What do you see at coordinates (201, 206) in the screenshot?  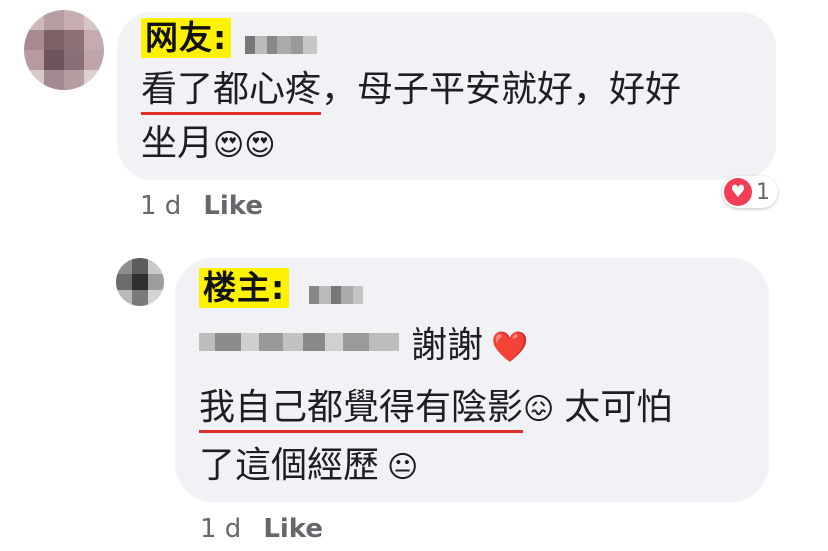 I see `comment-meta: 1 d Like` at bounding box center [201, 206].